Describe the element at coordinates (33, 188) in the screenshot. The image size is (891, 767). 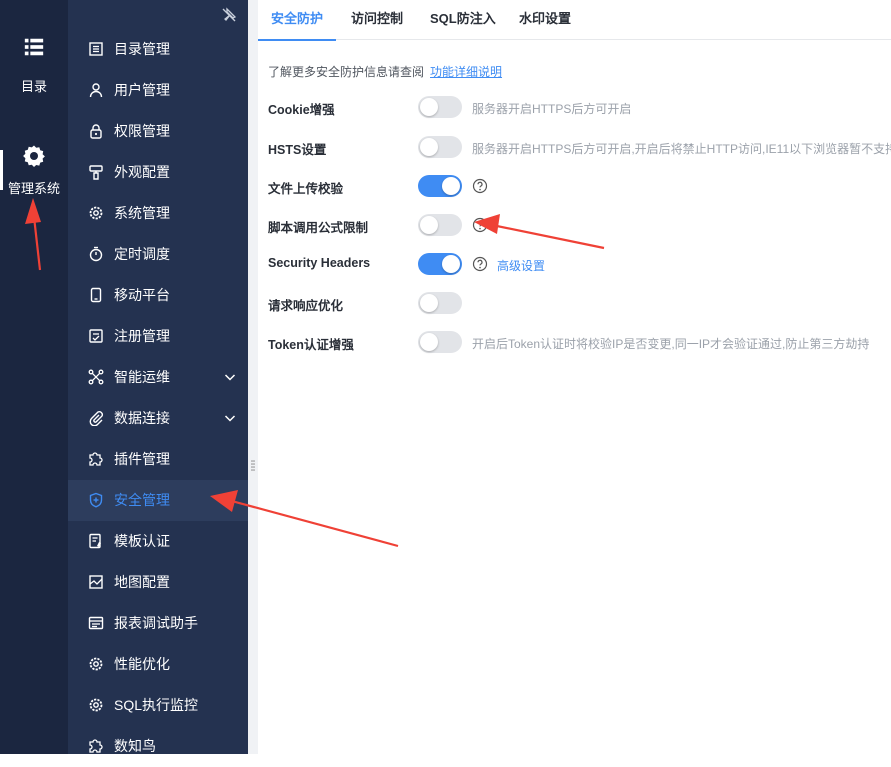
I see `rail-item-label: 管理系统` at that location.